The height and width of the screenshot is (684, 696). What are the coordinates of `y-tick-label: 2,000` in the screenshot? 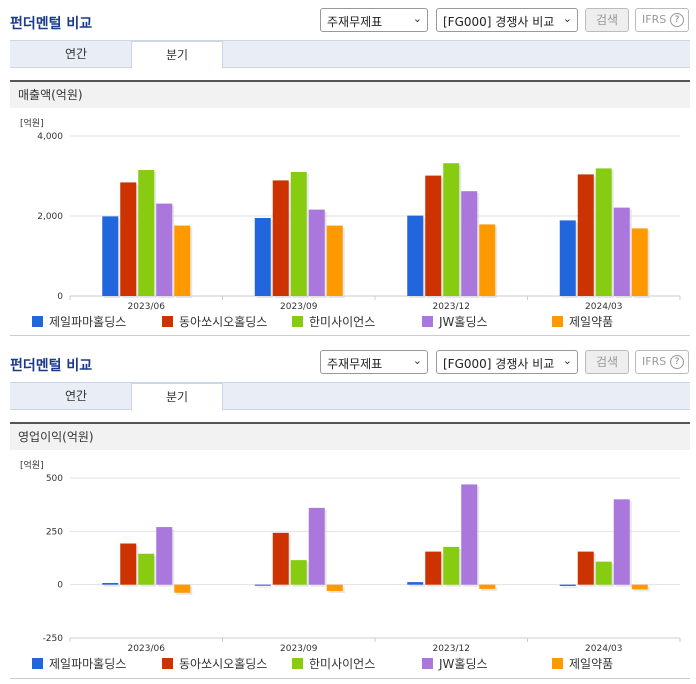 It's located at (50, 217).